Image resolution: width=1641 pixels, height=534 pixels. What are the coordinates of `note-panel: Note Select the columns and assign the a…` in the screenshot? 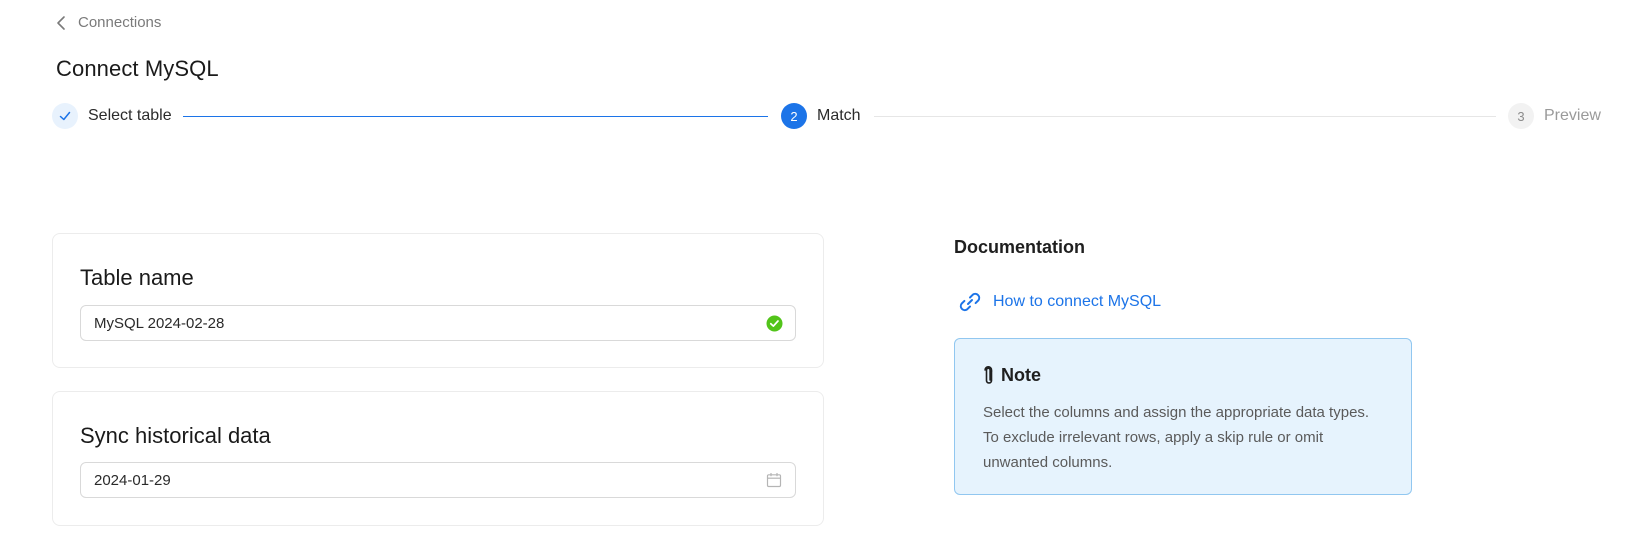 It's located at (1183, 416).